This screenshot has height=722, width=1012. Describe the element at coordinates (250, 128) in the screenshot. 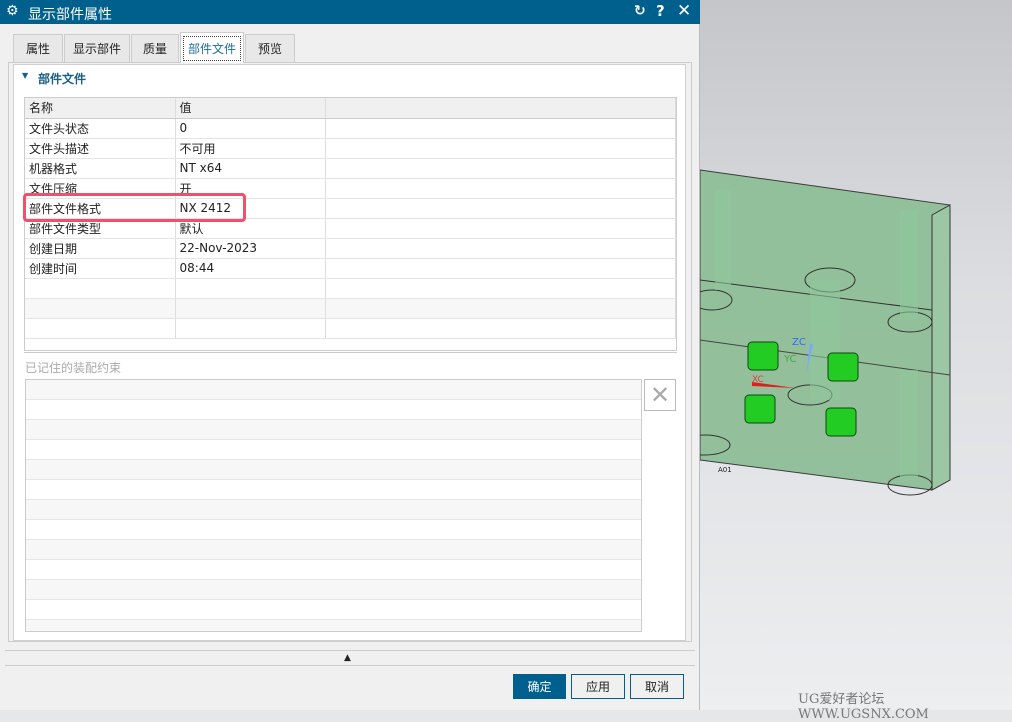

I see `property-value: 0` at that location.